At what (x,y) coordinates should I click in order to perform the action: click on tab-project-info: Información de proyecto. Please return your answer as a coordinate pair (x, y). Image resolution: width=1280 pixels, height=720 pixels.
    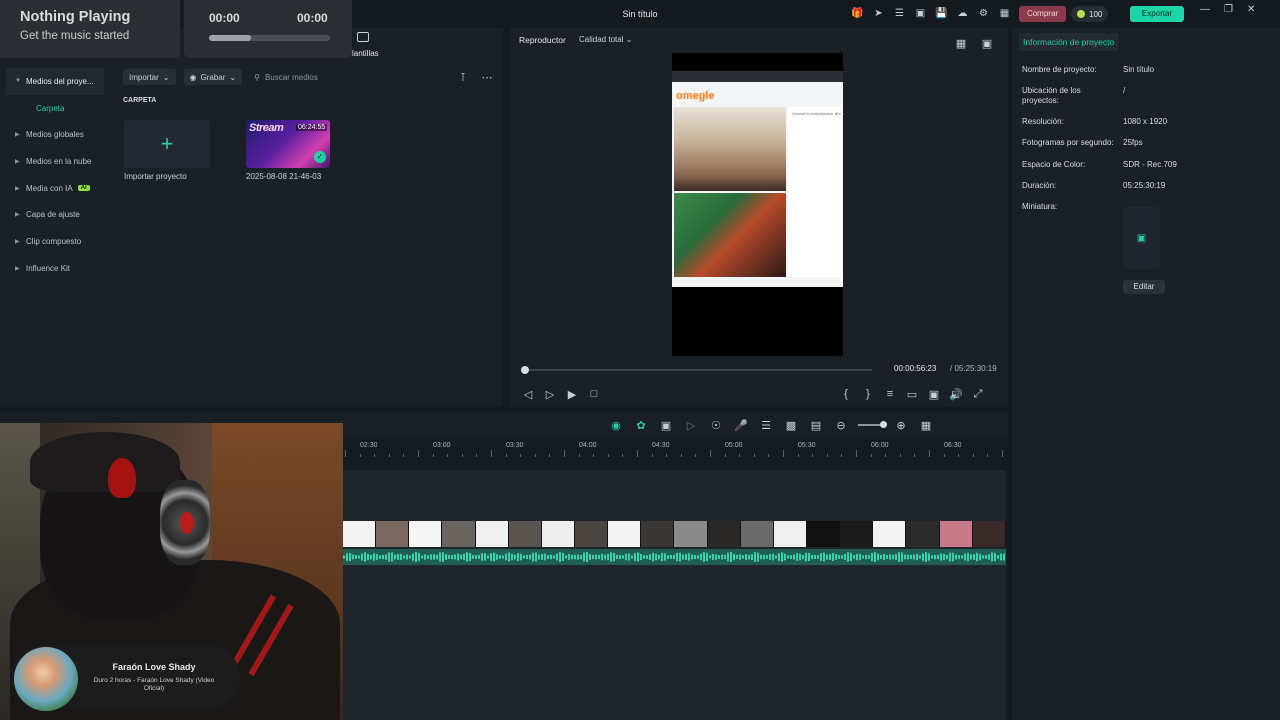
    Looking at the image, I should click on (1069, 42).